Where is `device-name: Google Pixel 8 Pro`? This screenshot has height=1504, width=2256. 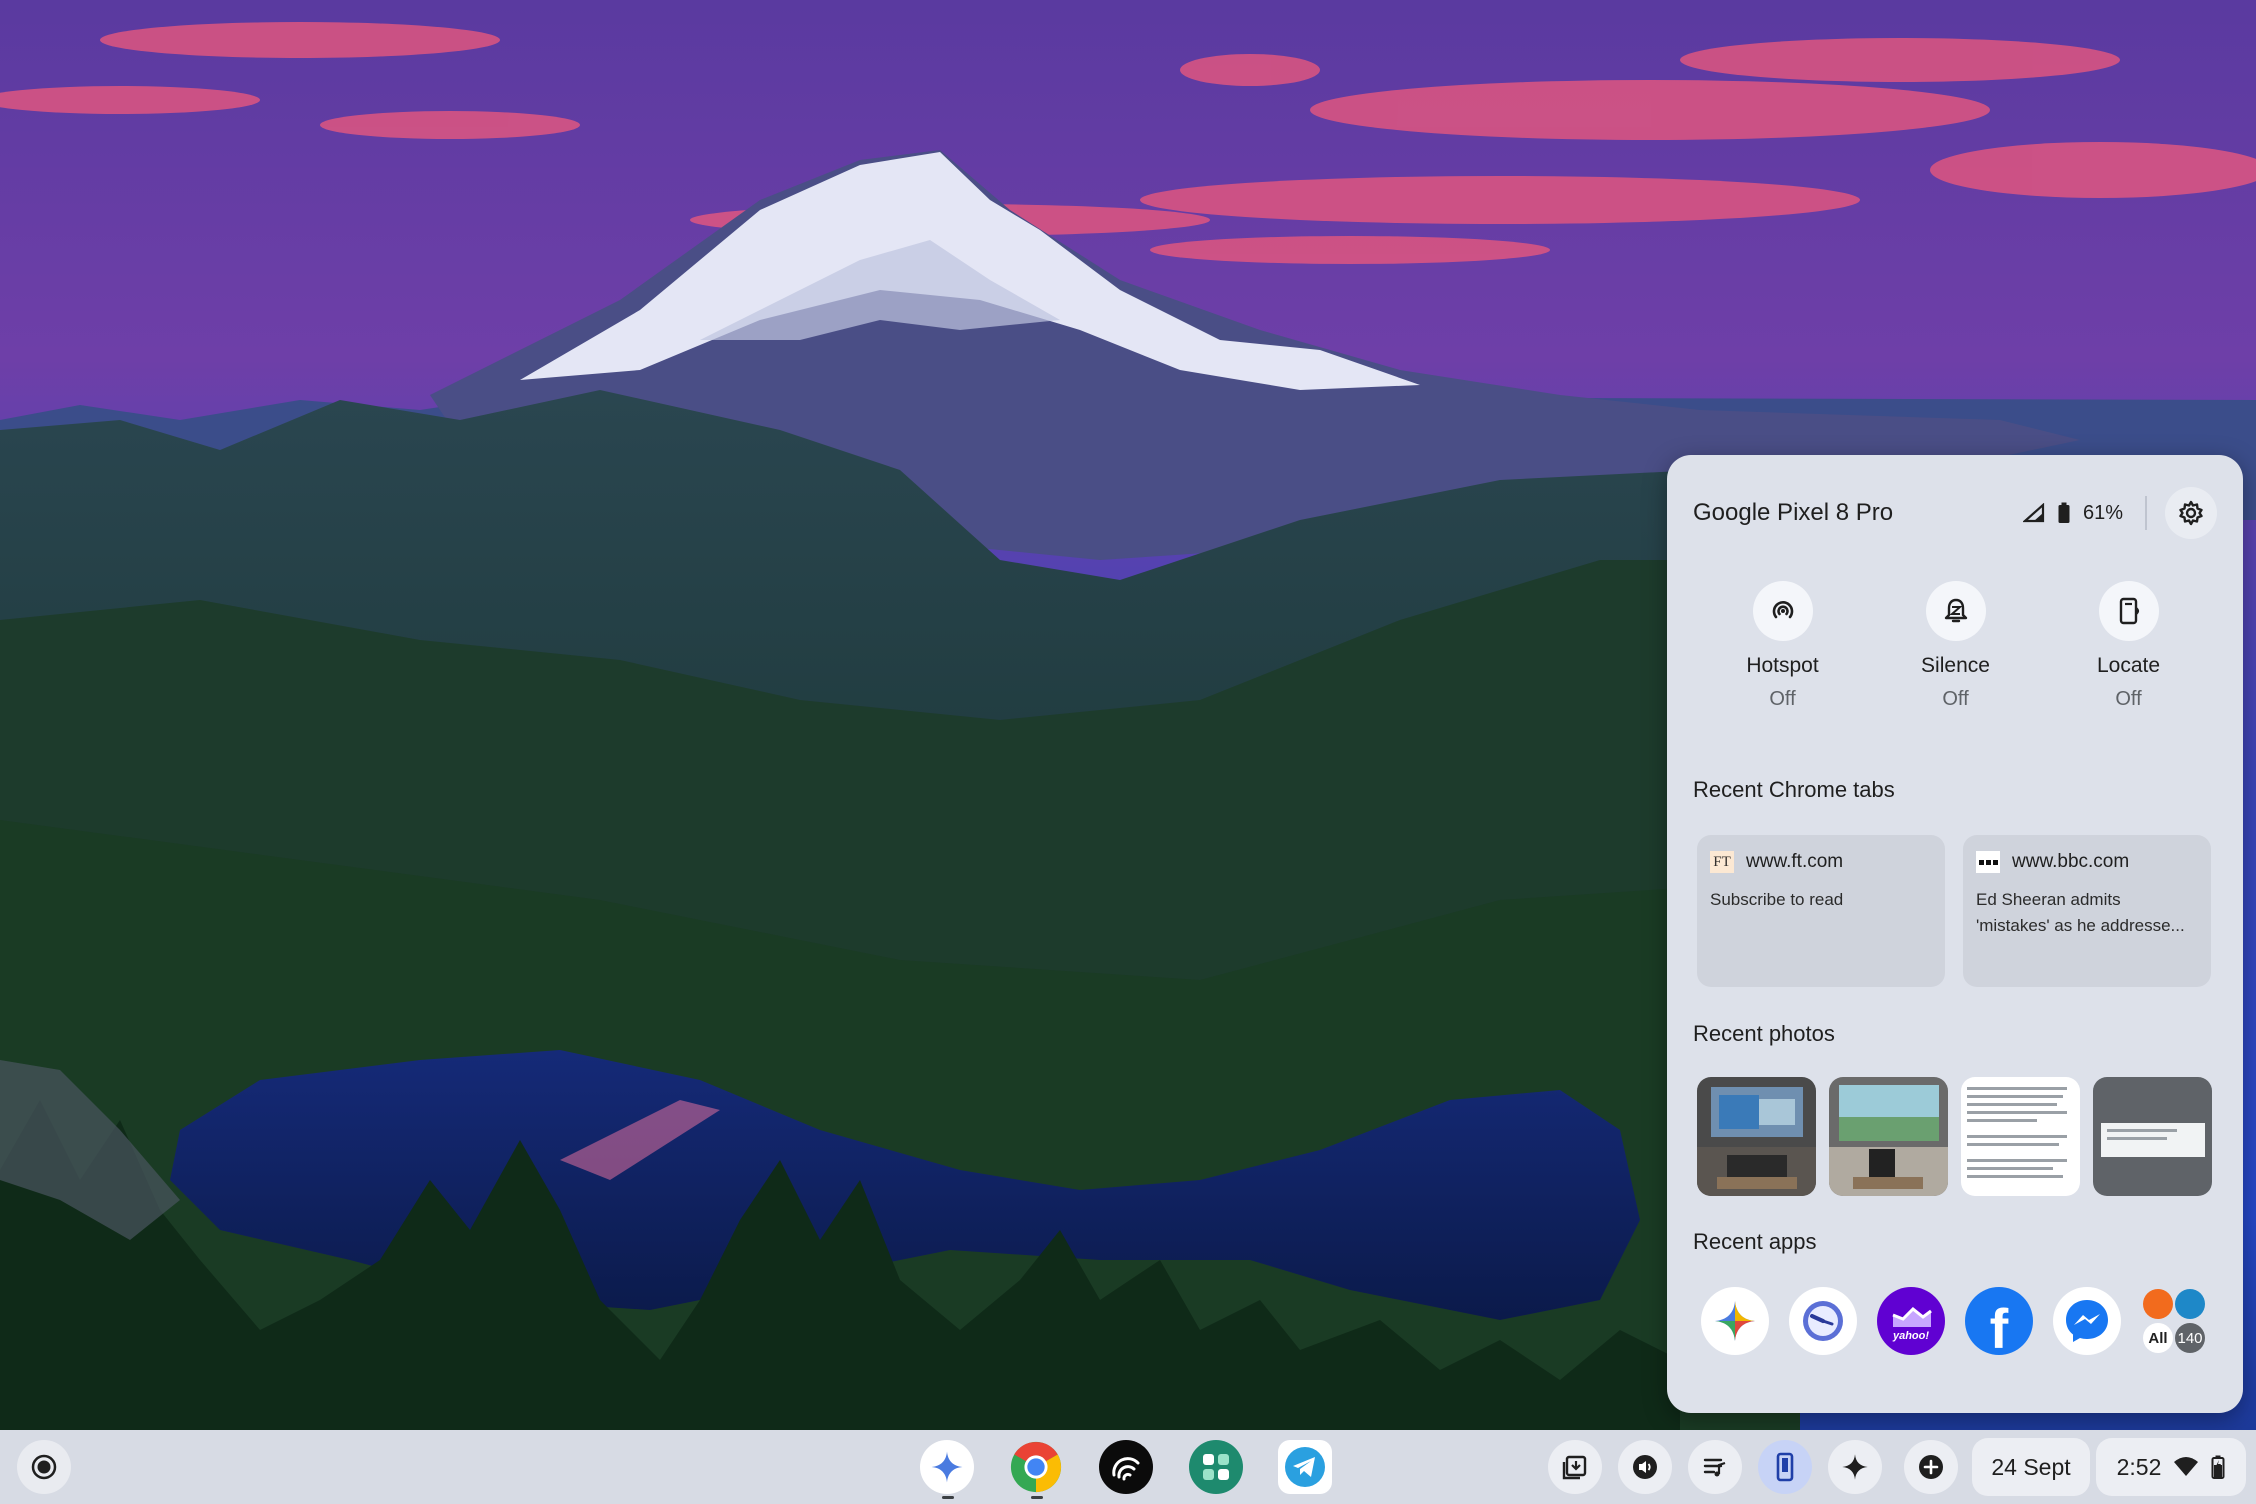 device-name: Google Pixel 8 Pro is located at coordinates (1793, 512).